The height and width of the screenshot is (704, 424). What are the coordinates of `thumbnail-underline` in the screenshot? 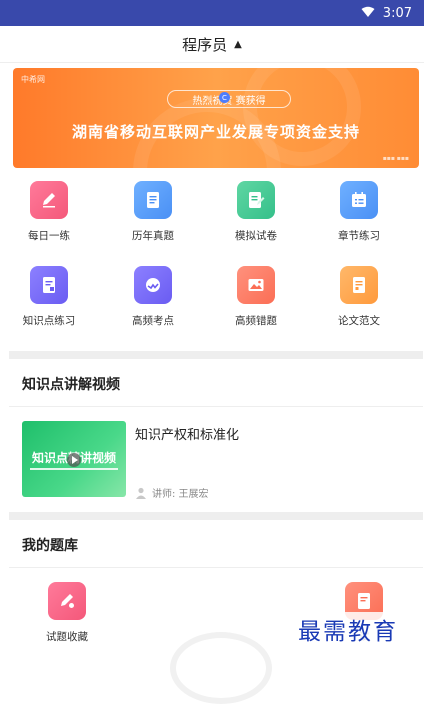 It's located at (74, 469).